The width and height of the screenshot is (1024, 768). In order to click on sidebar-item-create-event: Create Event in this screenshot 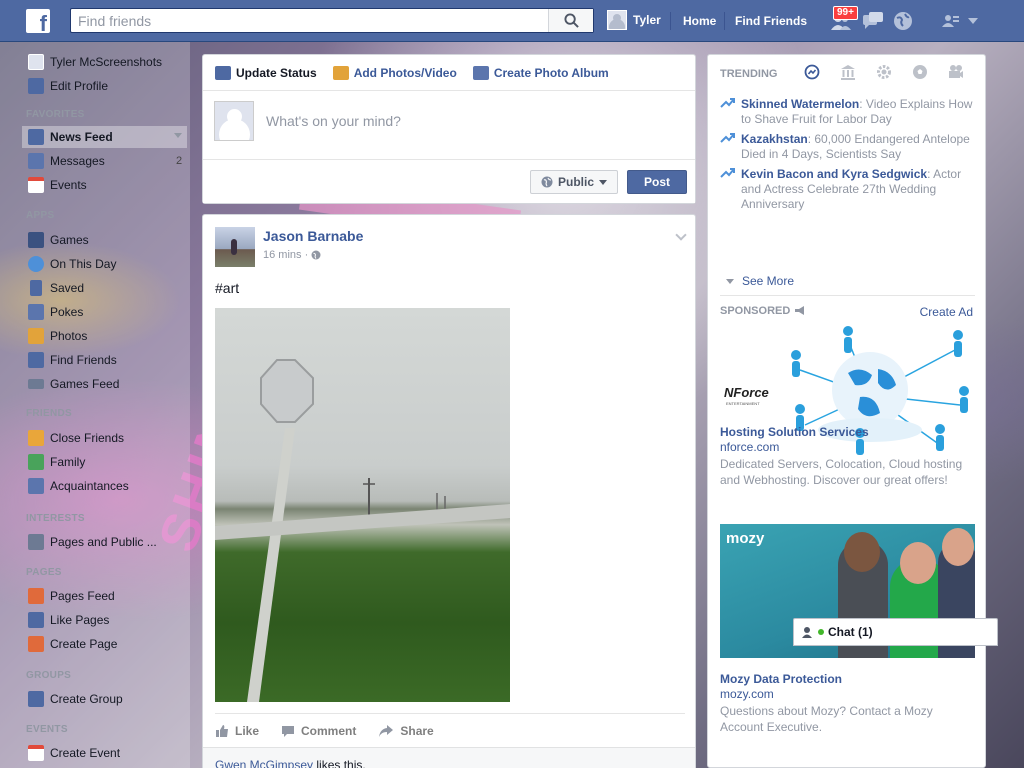, I will do `click(74, 753)`.